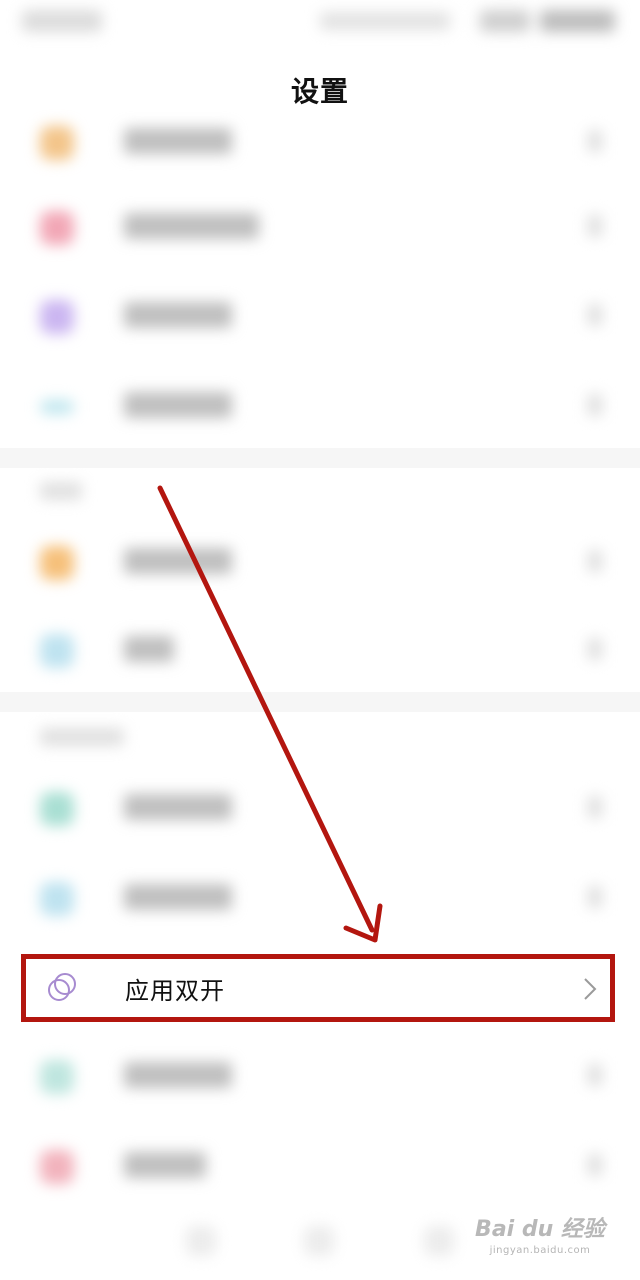  What do you see at coordinates (62, 987) in the screenshot?
I see `dual-circles-icon` at bounding box center [62, 987].